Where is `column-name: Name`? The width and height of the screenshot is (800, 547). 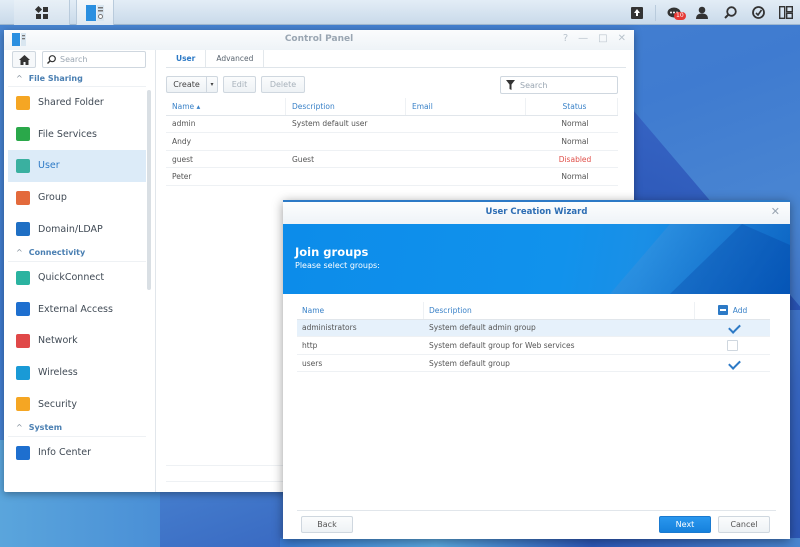
column-name: Name is located at coordinates (360, 310).